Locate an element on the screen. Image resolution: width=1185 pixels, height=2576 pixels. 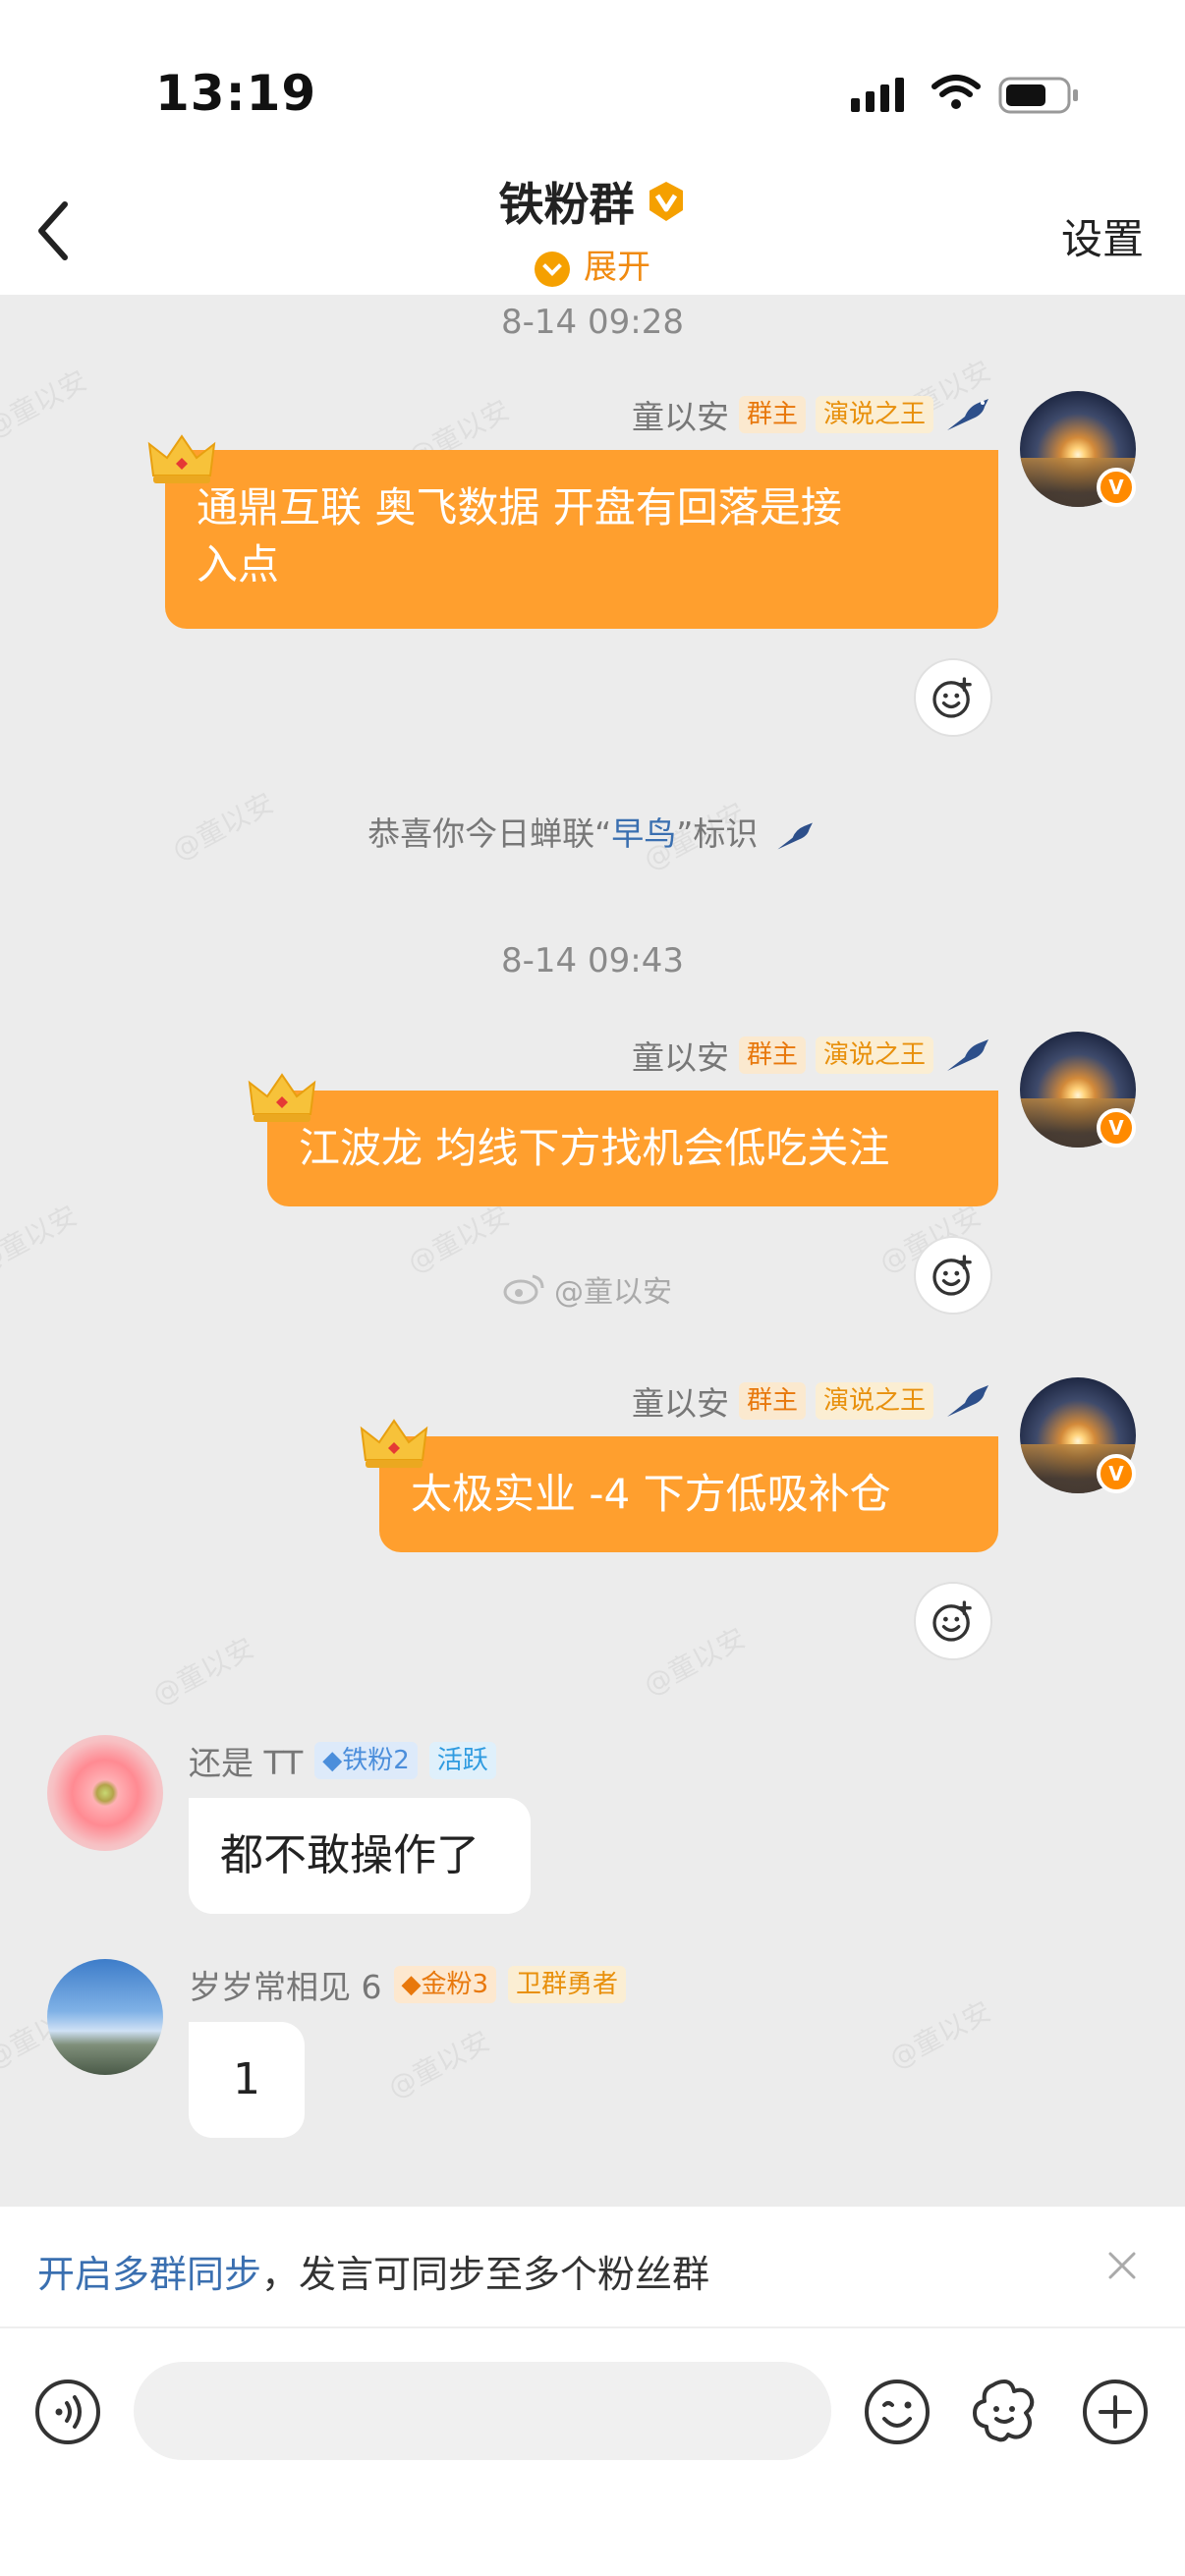
system-notice: 恭喜你今日蝉联“早鸟”标识 is located at coordinates (592, 831).